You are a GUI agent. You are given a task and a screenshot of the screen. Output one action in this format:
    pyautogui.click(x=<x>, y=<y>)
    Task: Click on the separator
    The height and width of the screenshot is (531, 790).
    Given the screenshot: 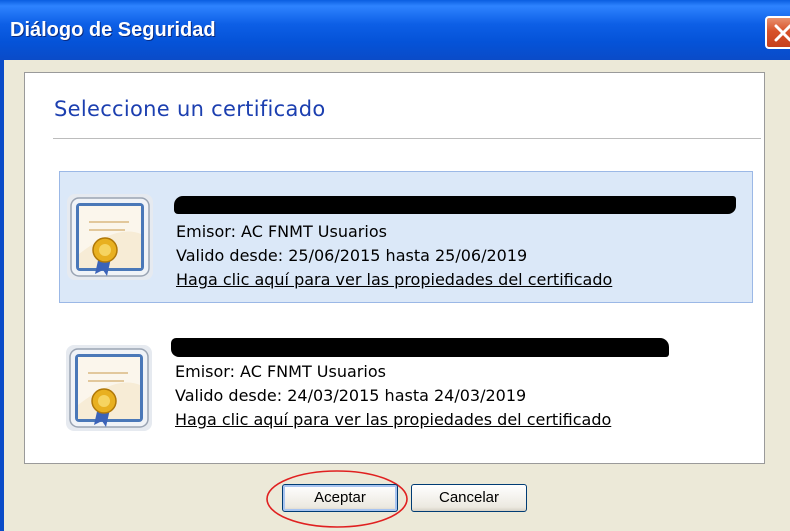 What is the action you would take?
    pyautogui.click(x=407, y=138)
    